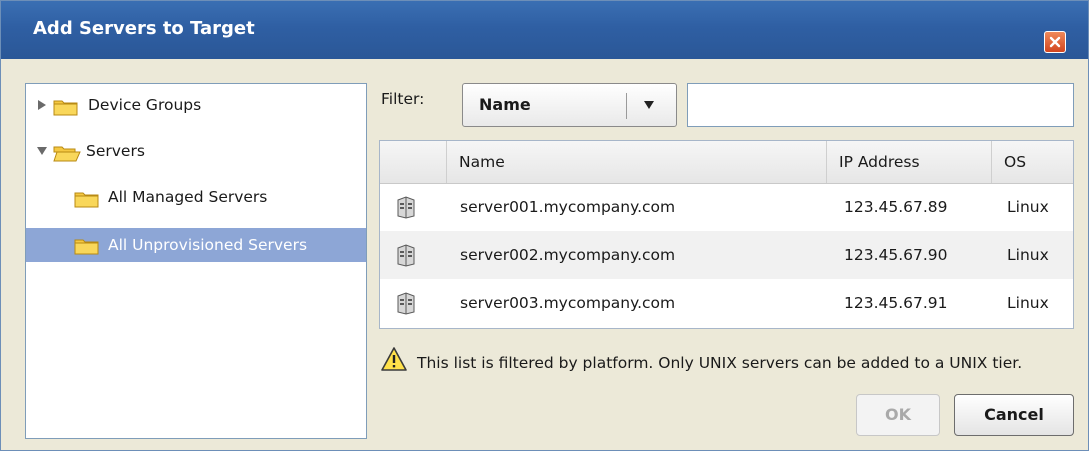 This screenshot has width=1089, height=451. Describe the element at coordinates (115, 151) in the screenshot. I see `tree-item-label: Servers` at that location.